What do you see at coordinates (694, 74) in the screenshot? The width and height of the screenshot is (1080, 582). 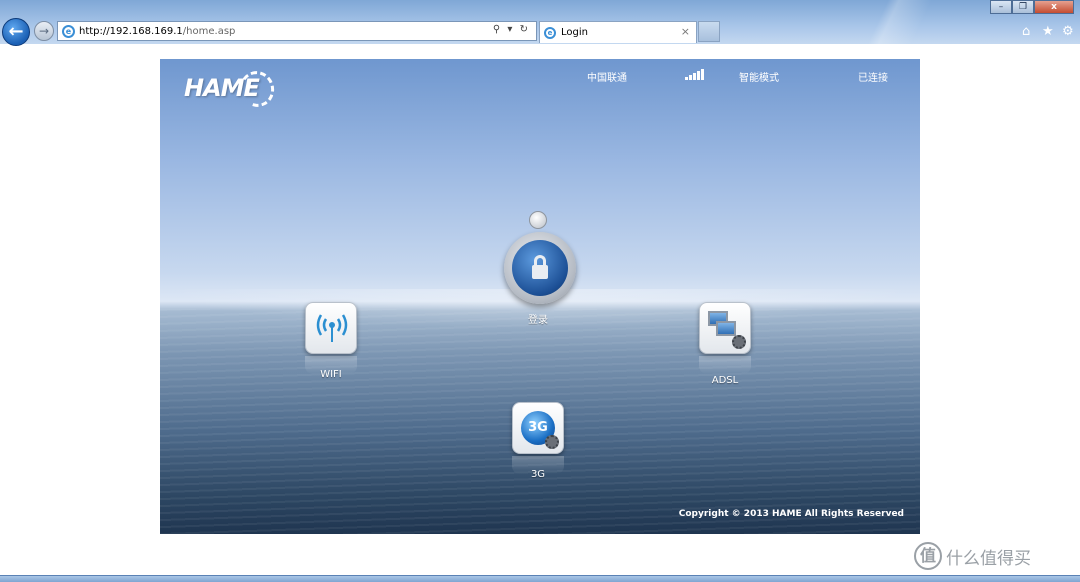 I see `signal-strength-icon` at bounding box center [694, 74].